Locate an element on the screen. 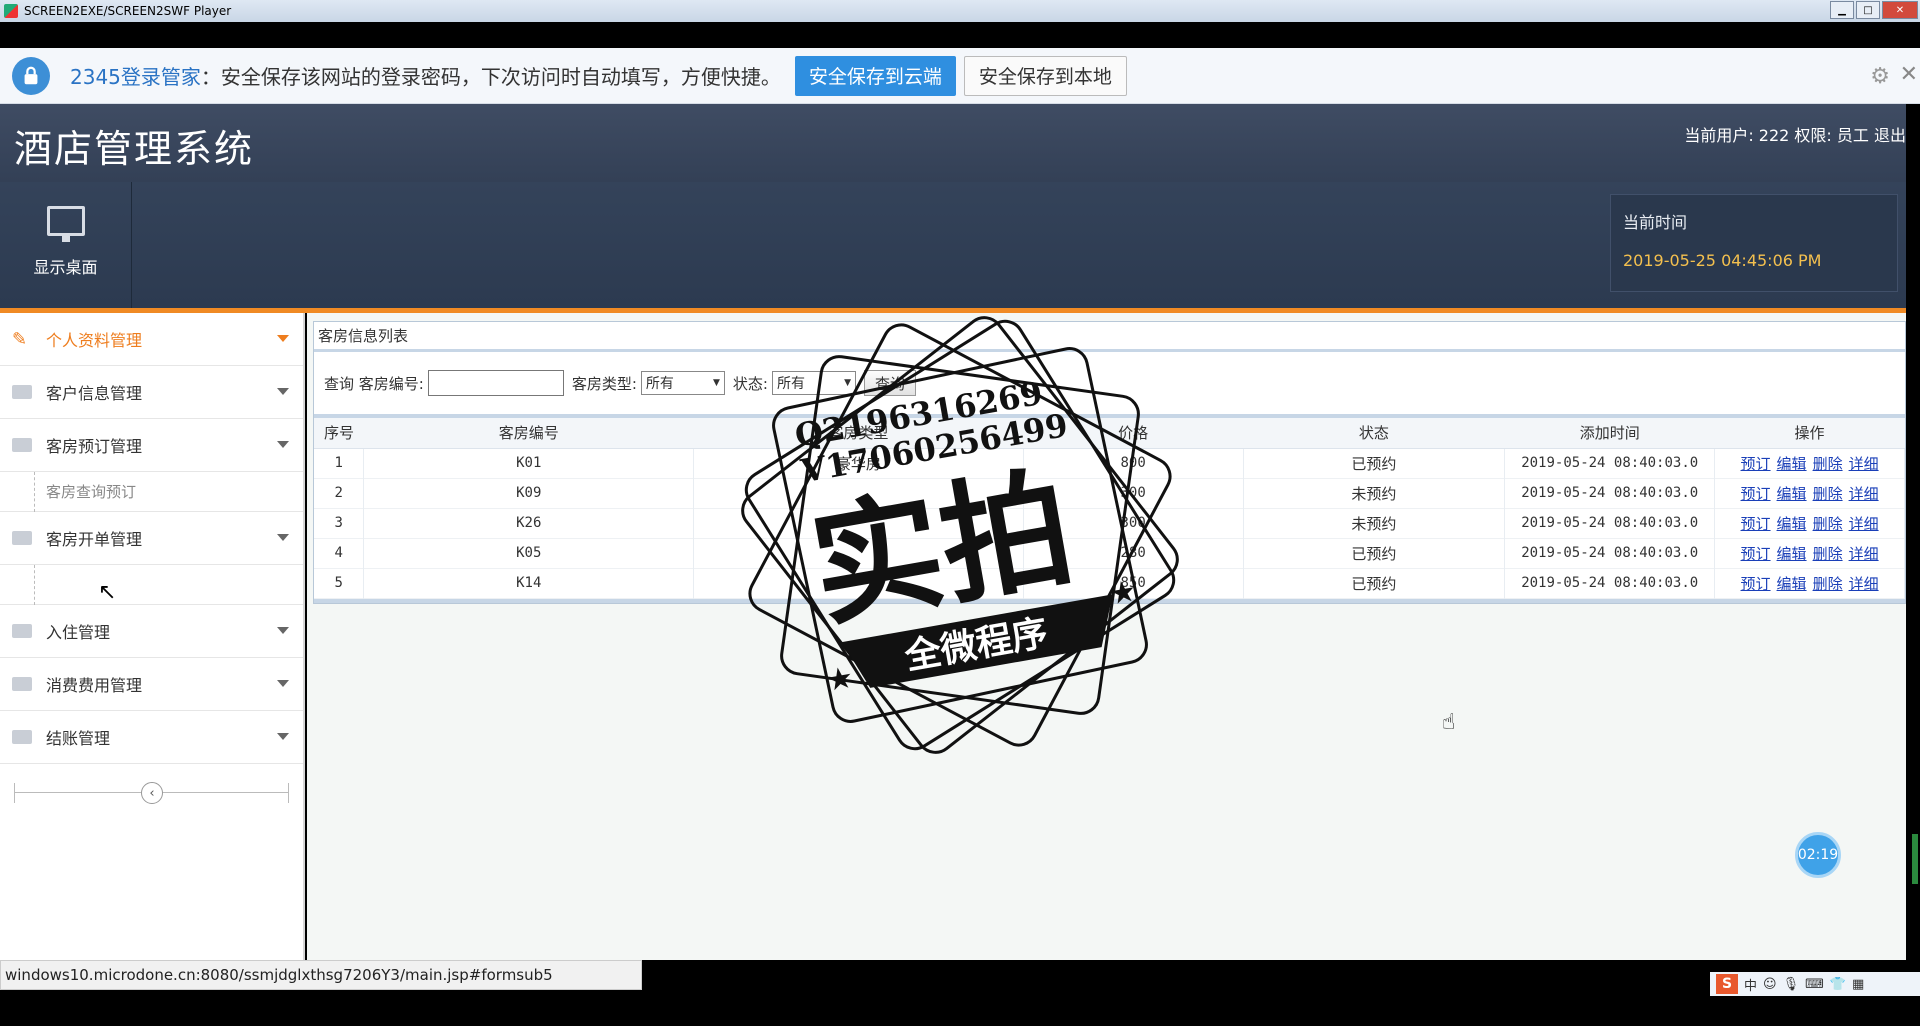 The width and height of the screenshot is (1920, 1026). cell-status: 未预约 is located at coordinates (1374, 523).